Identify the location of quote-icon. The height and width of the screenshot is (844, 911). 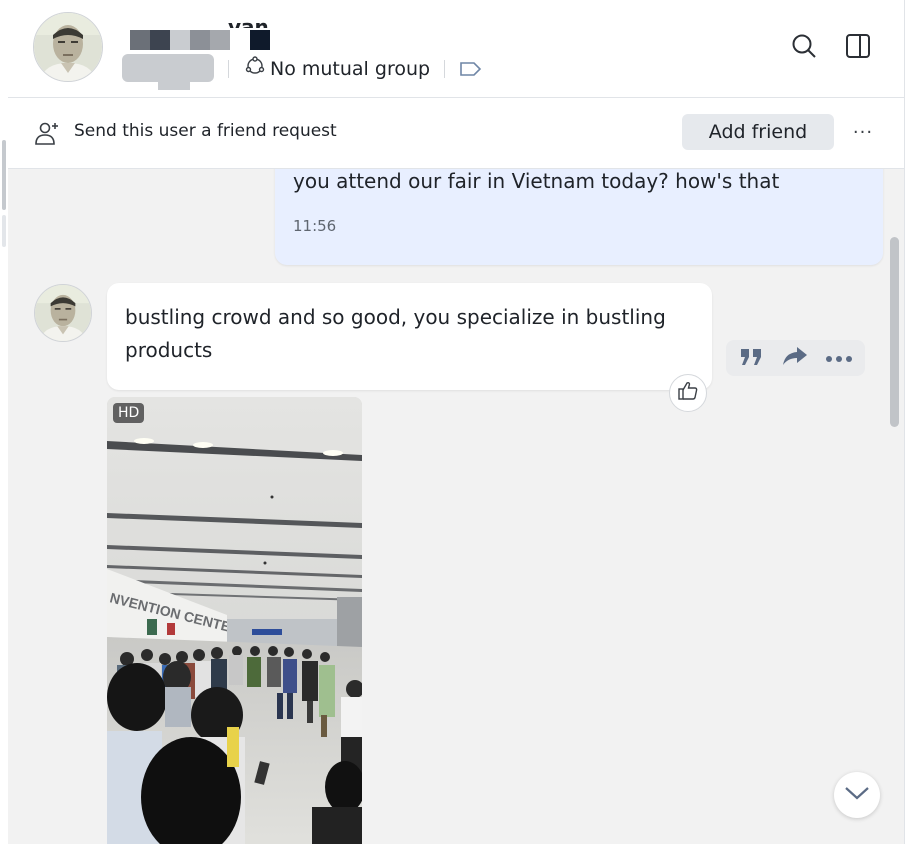
(752, 358).